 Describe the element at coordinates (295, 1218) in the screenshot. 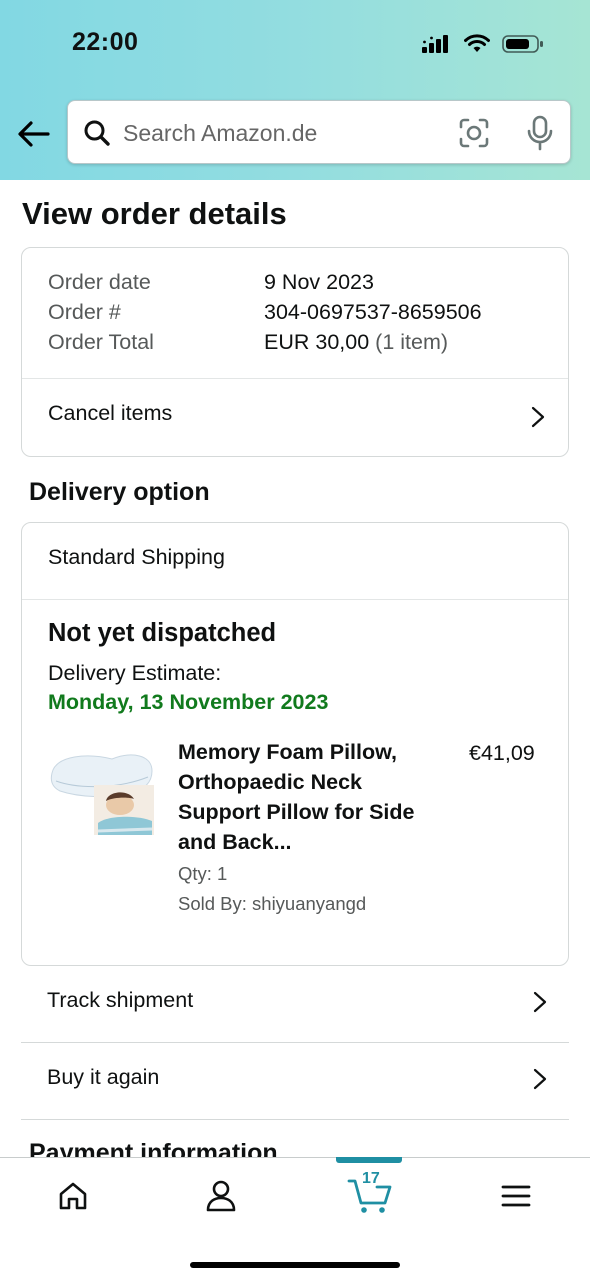

I see `bottom-nav: 17` at that location.